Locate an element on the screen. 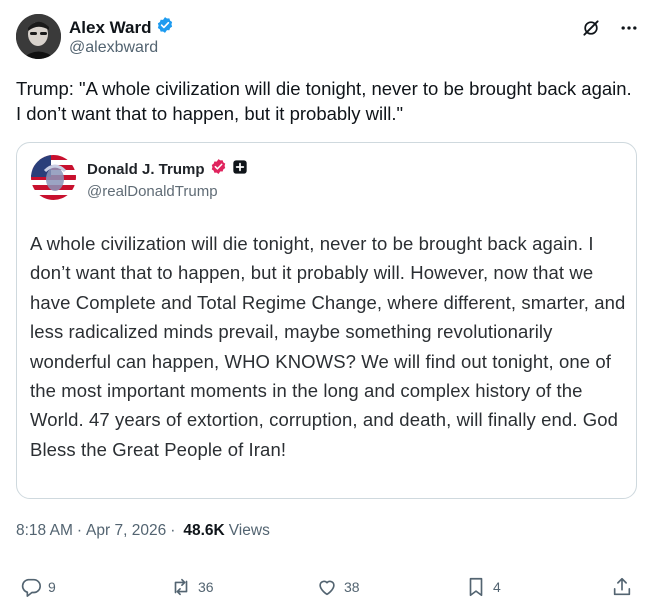 This screenshot has height=608, width=655. tweet-top-actions is located at coordinates (610, 28).